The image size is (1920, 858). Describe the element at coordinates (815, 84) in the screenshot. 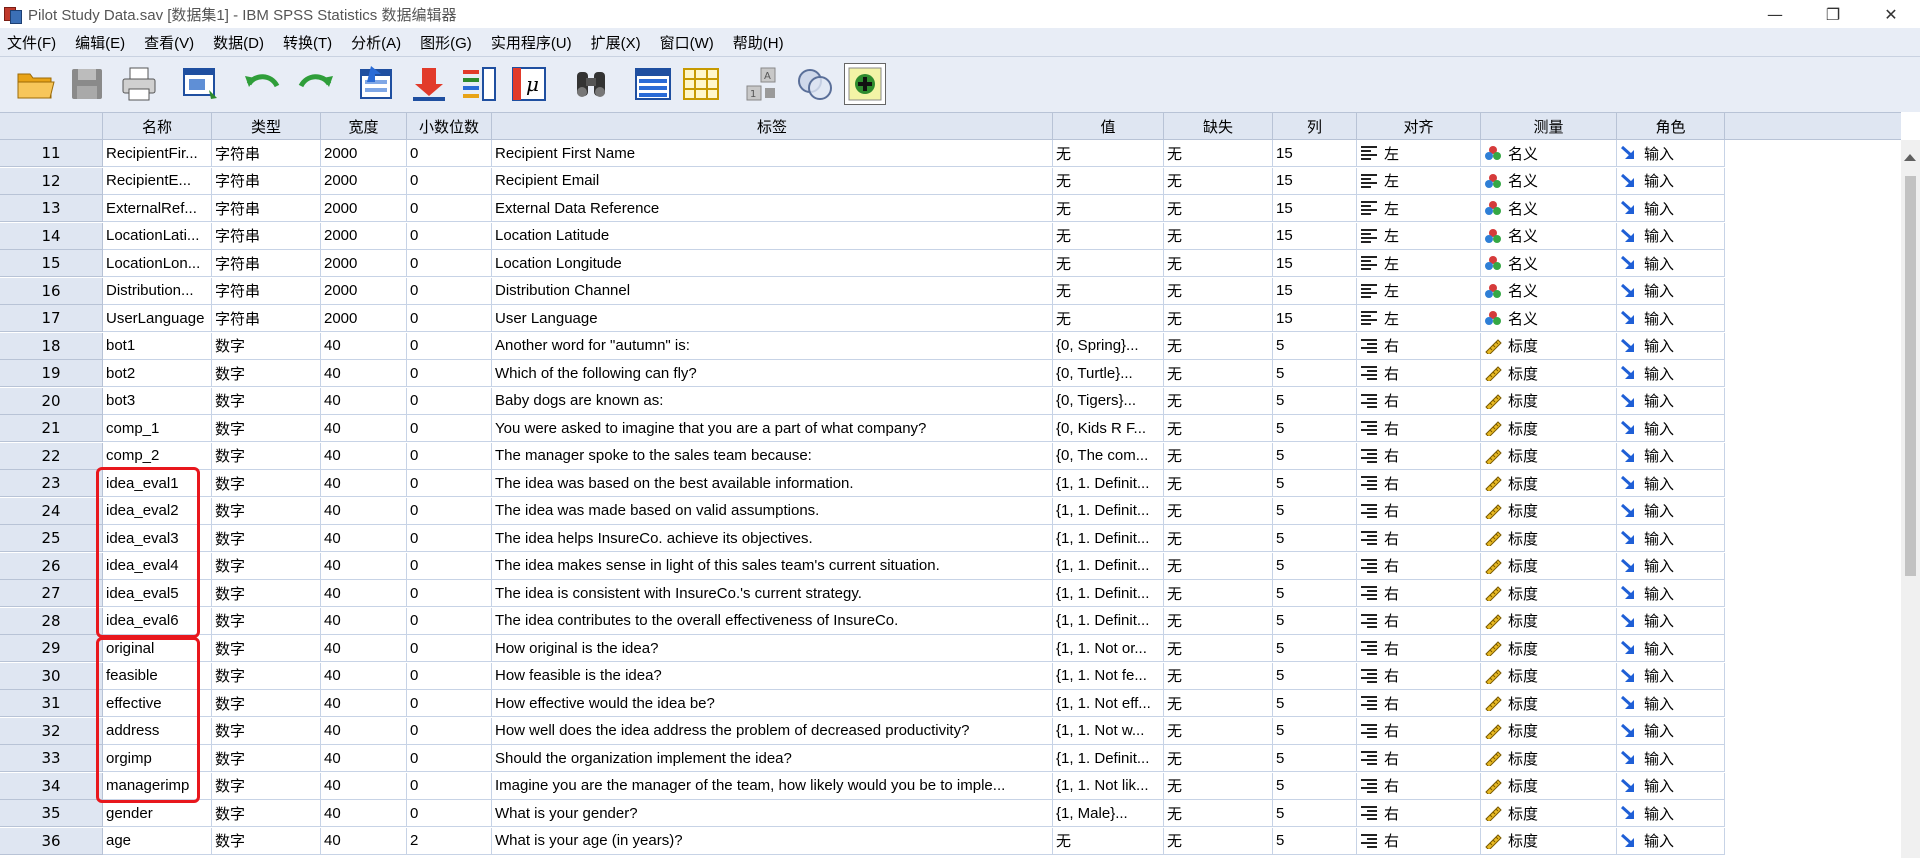

I see `weight-cases-icon` at that location.